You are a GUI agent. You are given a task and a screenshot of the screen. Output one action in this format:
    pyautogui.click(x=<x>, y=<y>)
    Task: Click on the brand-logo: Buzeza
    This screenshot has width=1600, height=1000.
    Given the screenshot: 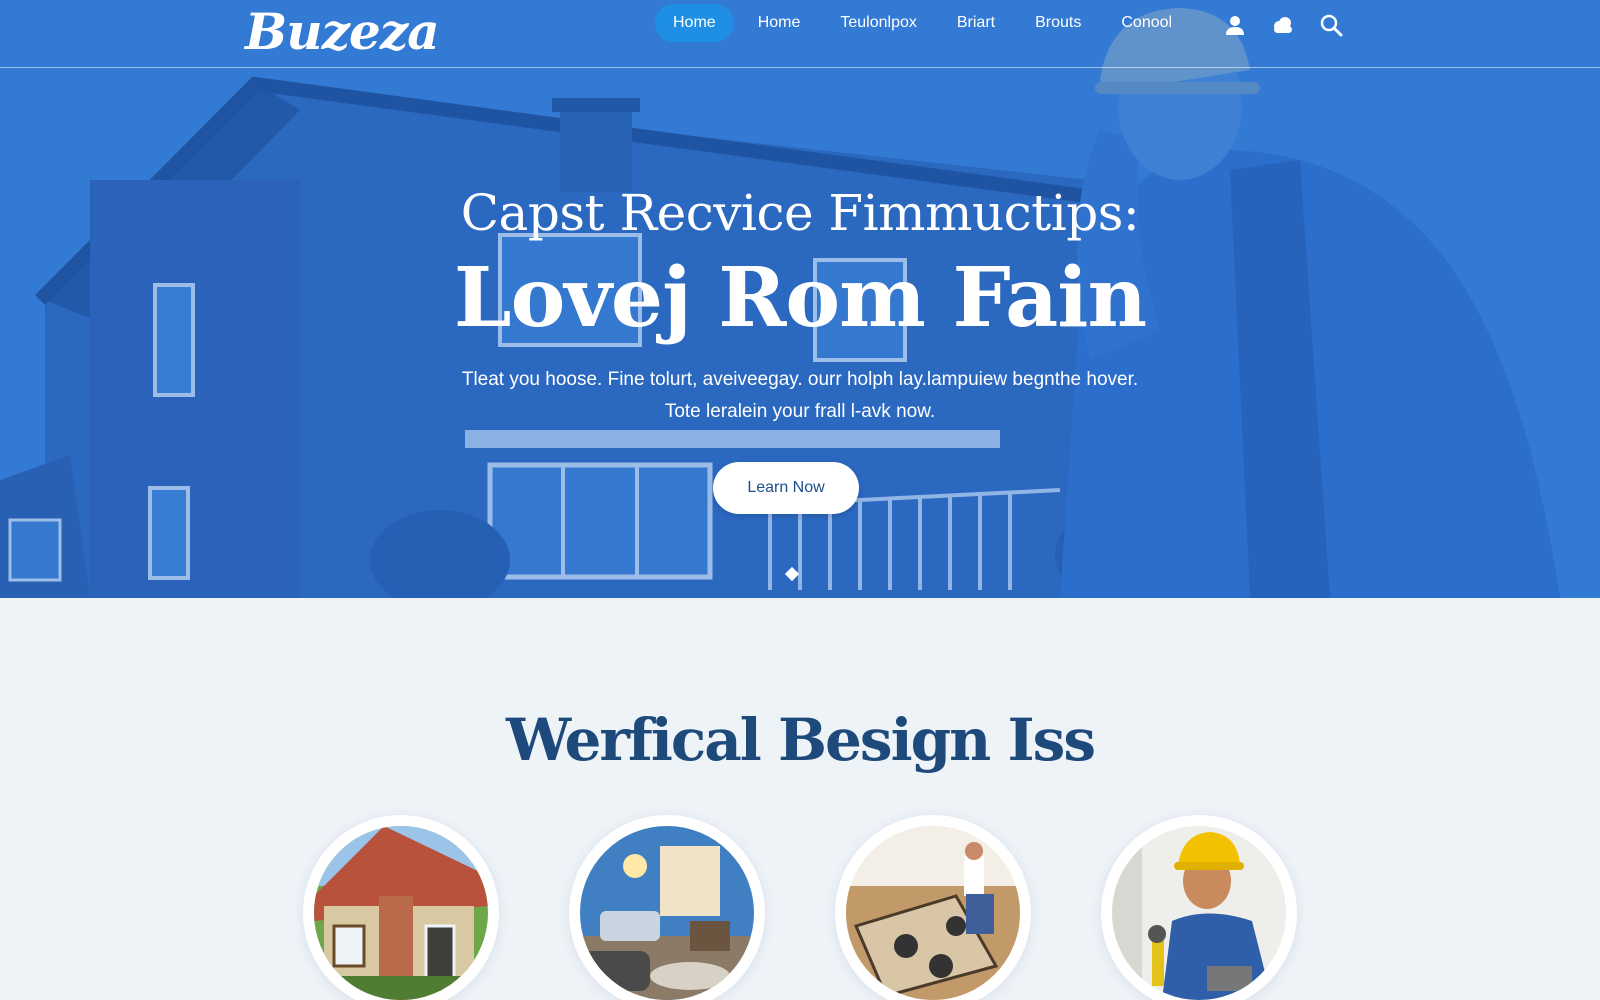 What is the action you would take?
    pyautogui.click(x=342, y=31)
    